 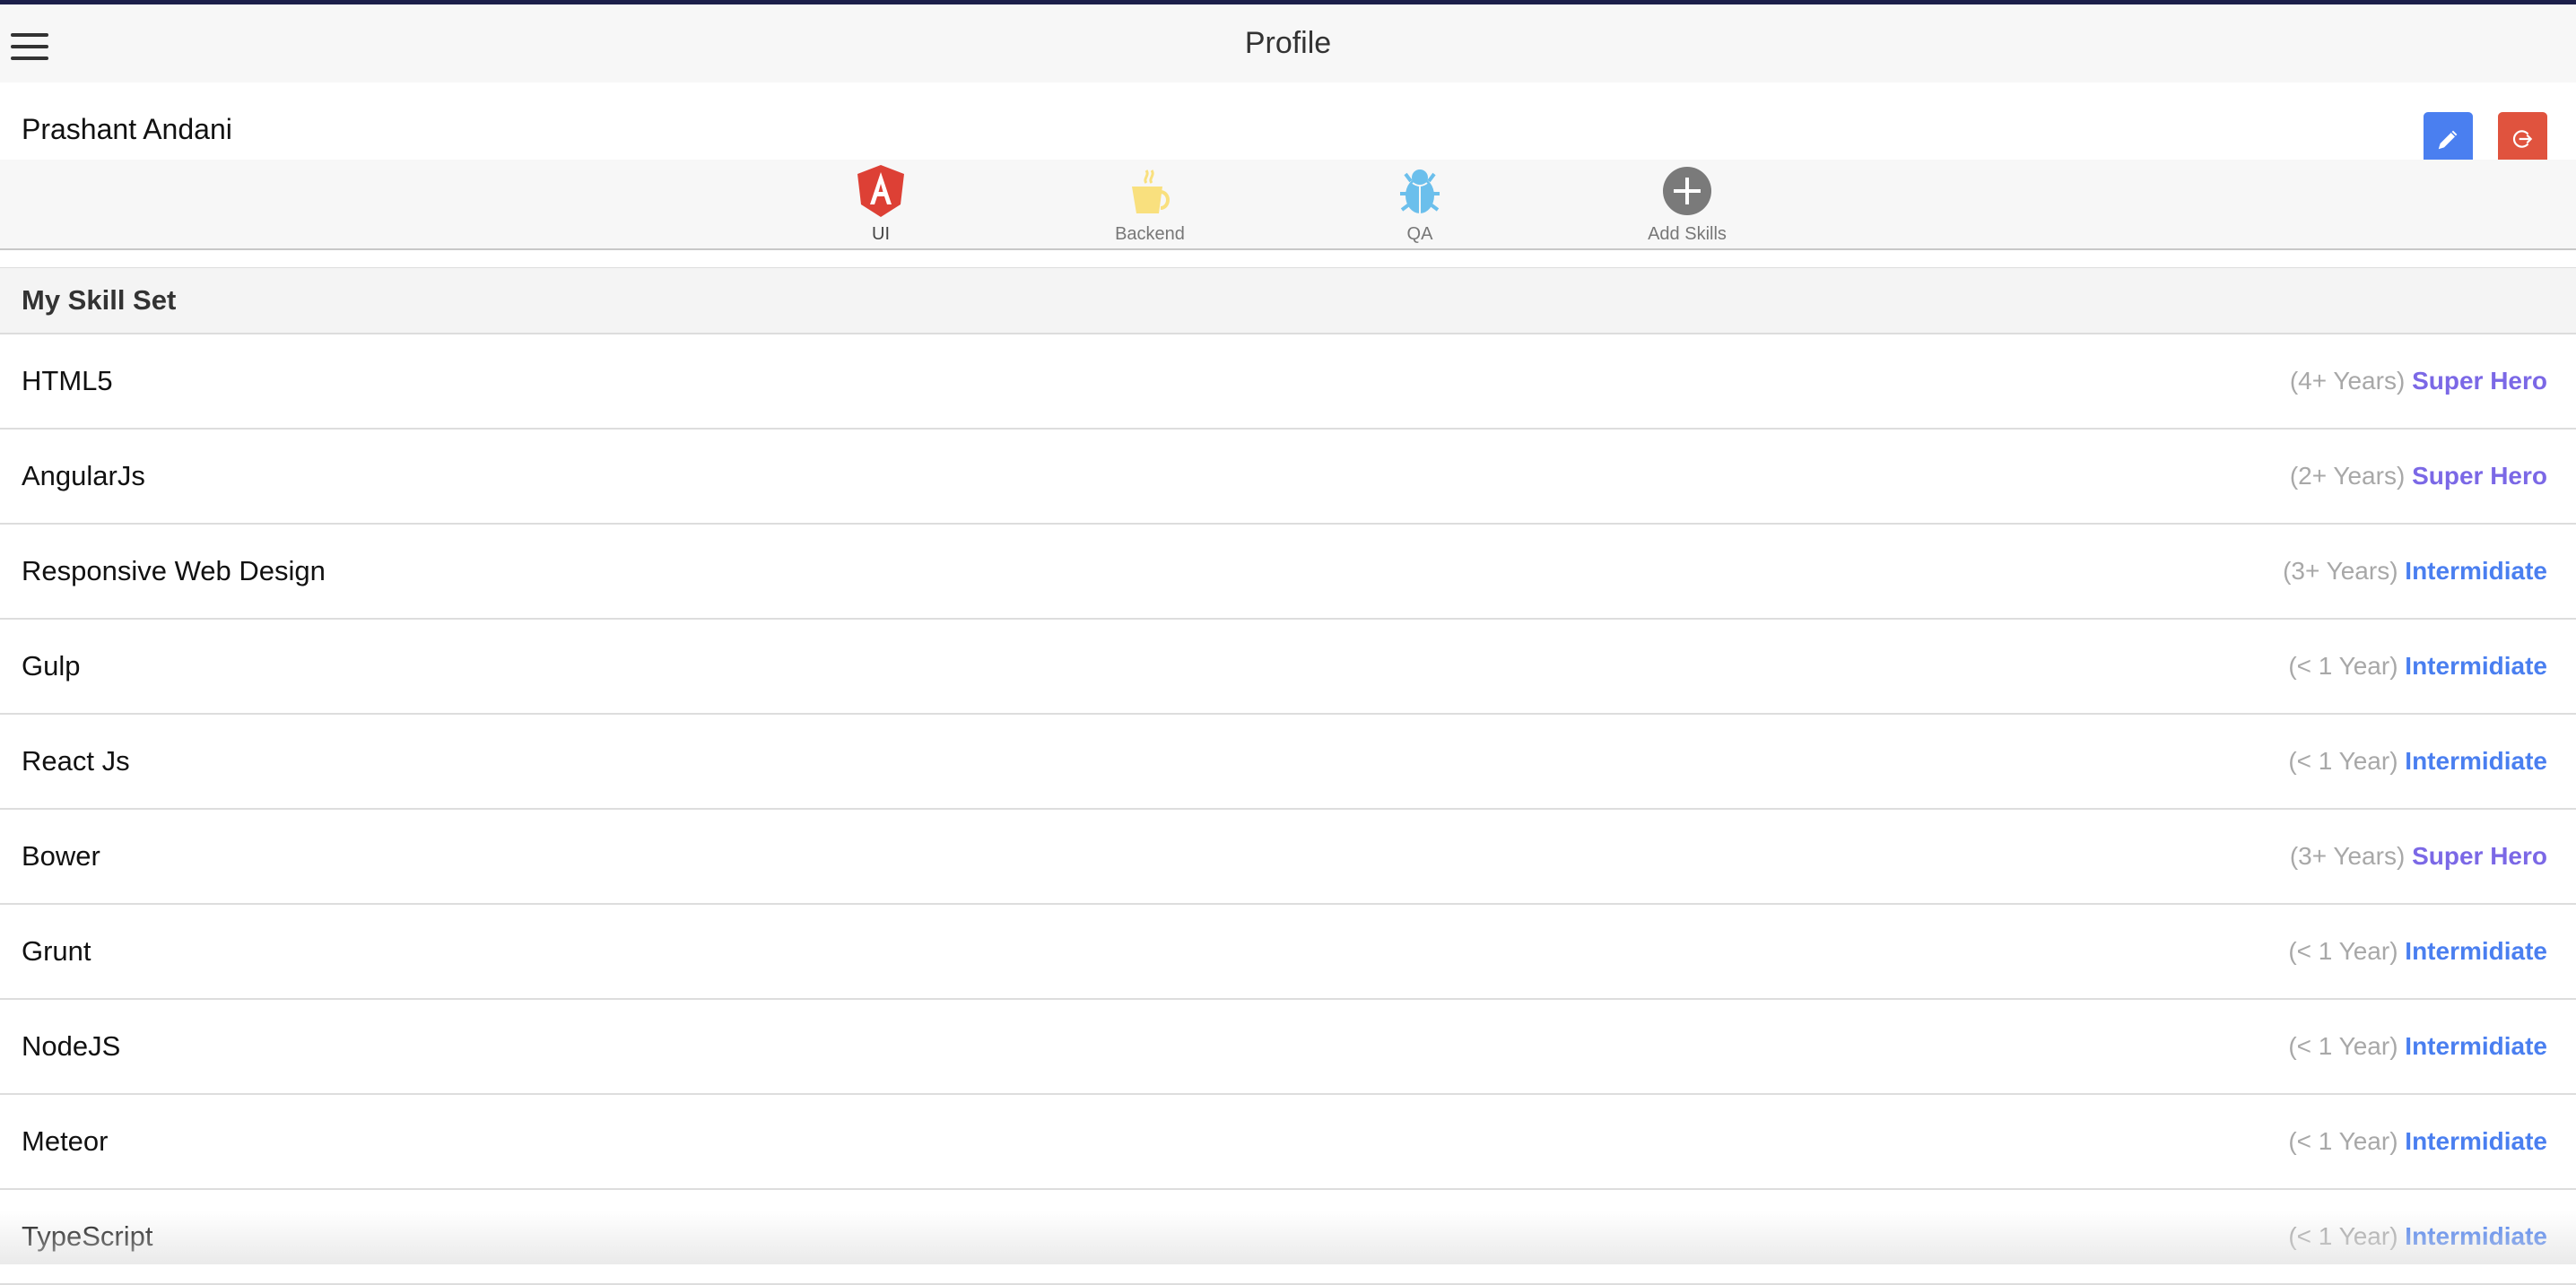 What do you see at coordinates (1419, 234) in the screenshot?
I see `tab-label: QA` at bounding box center [1419, 234].